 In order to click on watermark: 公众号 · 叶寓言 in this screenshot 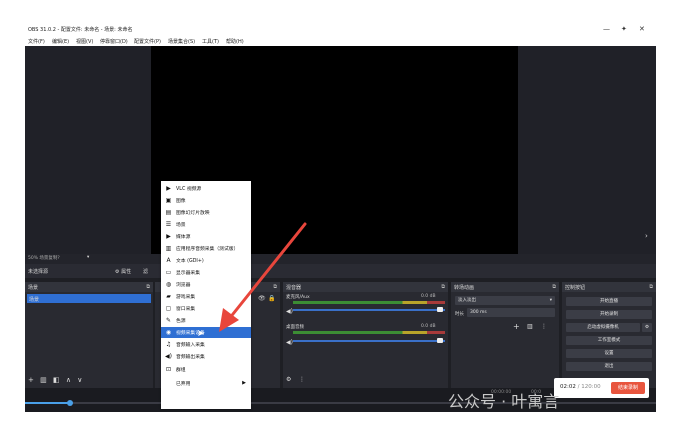, I will do `click(504, 401)`.